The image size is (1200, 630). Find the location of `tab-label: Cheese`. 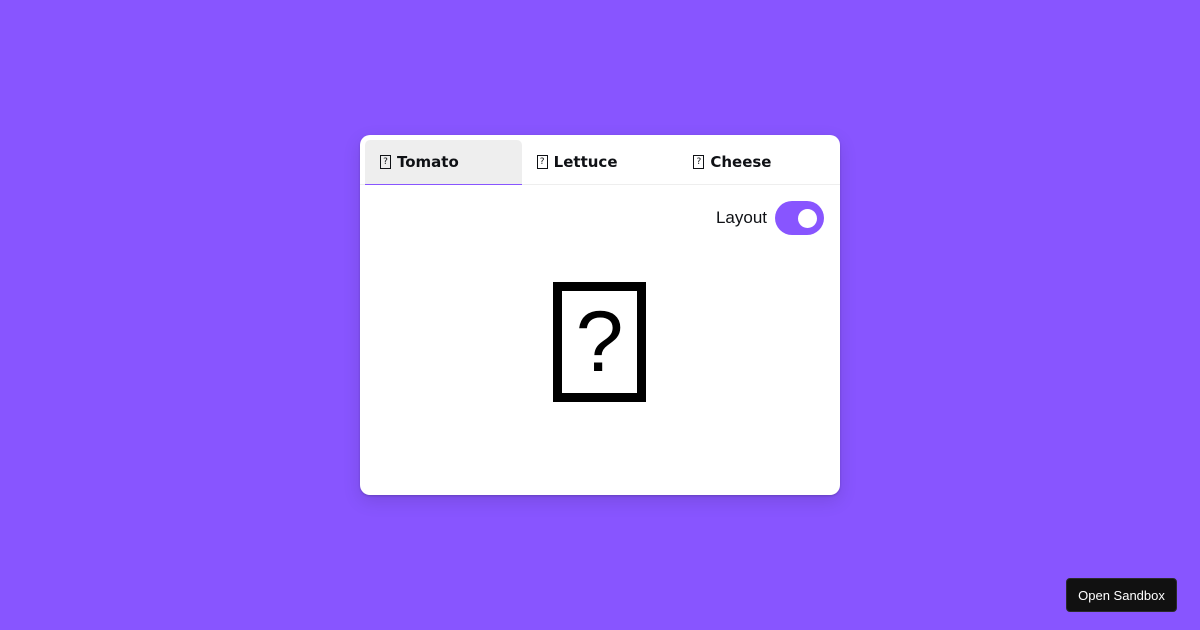

tab-label: Cheese is located at coordinates (741, 162).